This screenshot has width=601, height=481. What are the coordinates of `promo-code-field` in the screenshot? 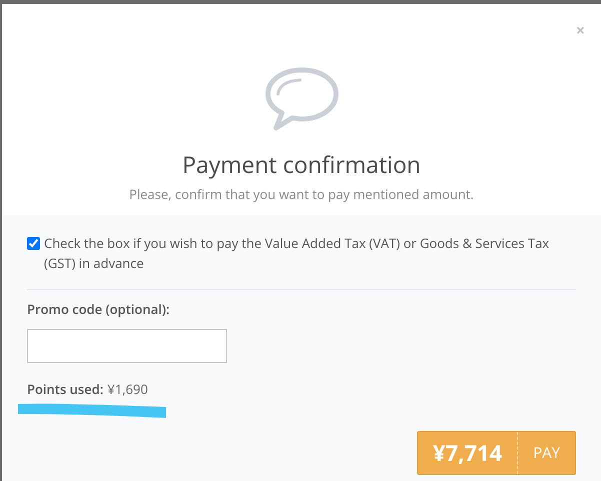 It's located at (127, 345).